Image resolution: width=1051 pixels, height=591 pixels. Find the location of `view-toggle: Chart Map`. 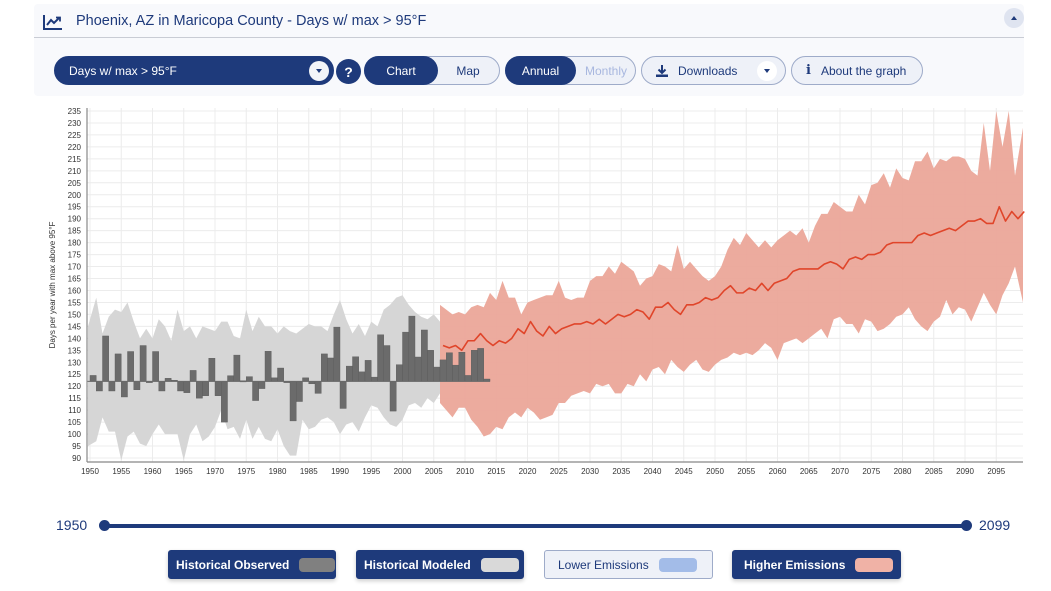

view-toggle: Chart Map is located at coordinates (432, 70).